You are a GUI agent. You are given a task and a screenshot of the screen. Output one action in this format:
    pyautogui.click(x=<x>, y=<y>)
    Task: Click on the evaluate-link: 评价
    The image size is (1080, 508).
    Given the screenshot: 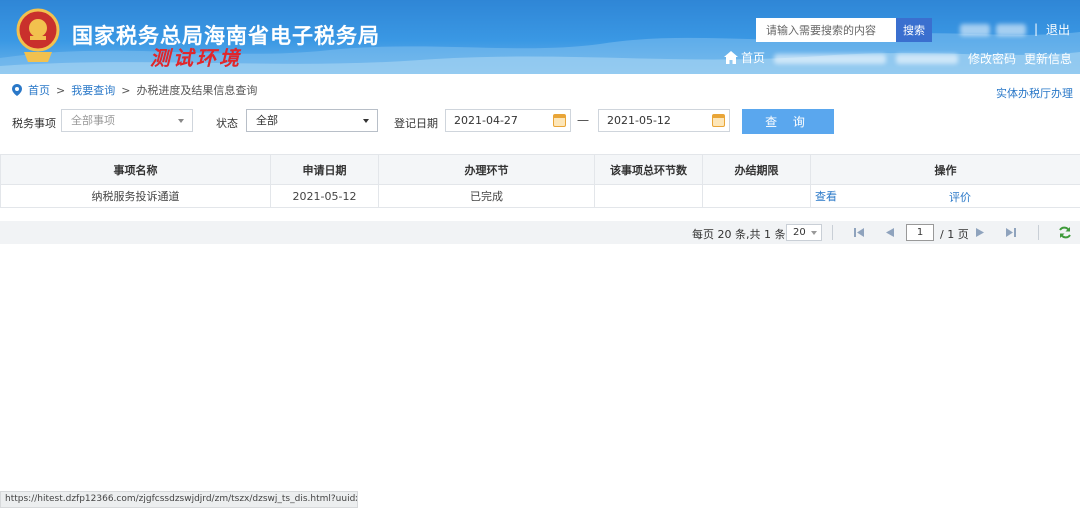 What is the action you would take?
    pyautogui.click(x=960, y=197)
    